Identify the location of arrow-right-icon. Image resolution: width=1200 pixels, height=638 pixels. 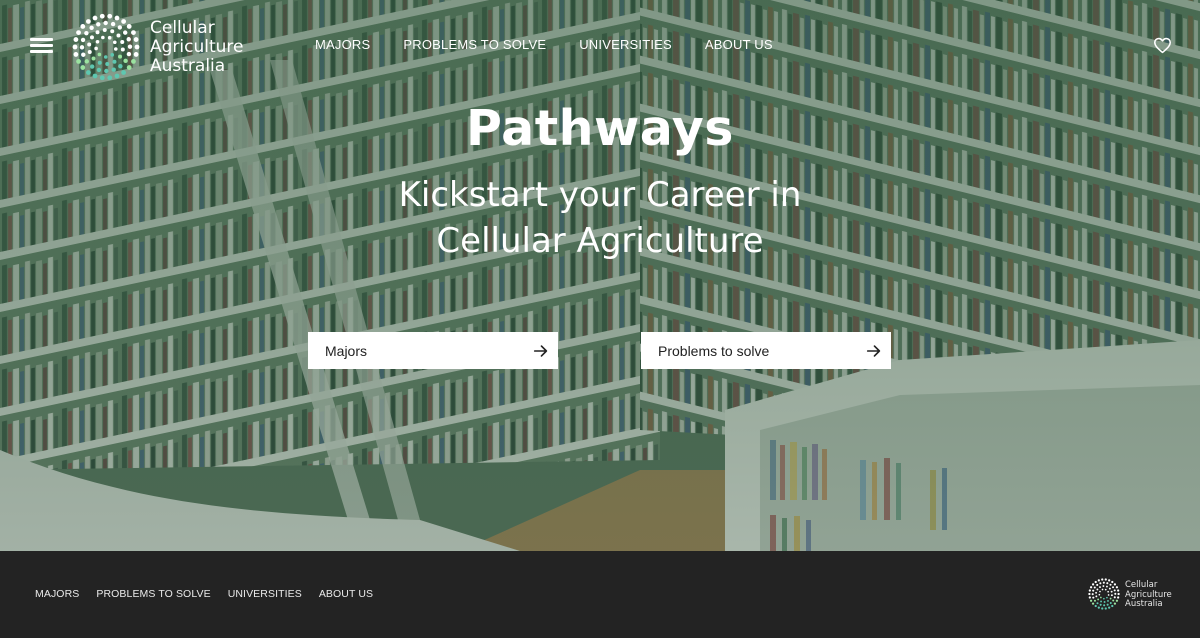
(540, 350).